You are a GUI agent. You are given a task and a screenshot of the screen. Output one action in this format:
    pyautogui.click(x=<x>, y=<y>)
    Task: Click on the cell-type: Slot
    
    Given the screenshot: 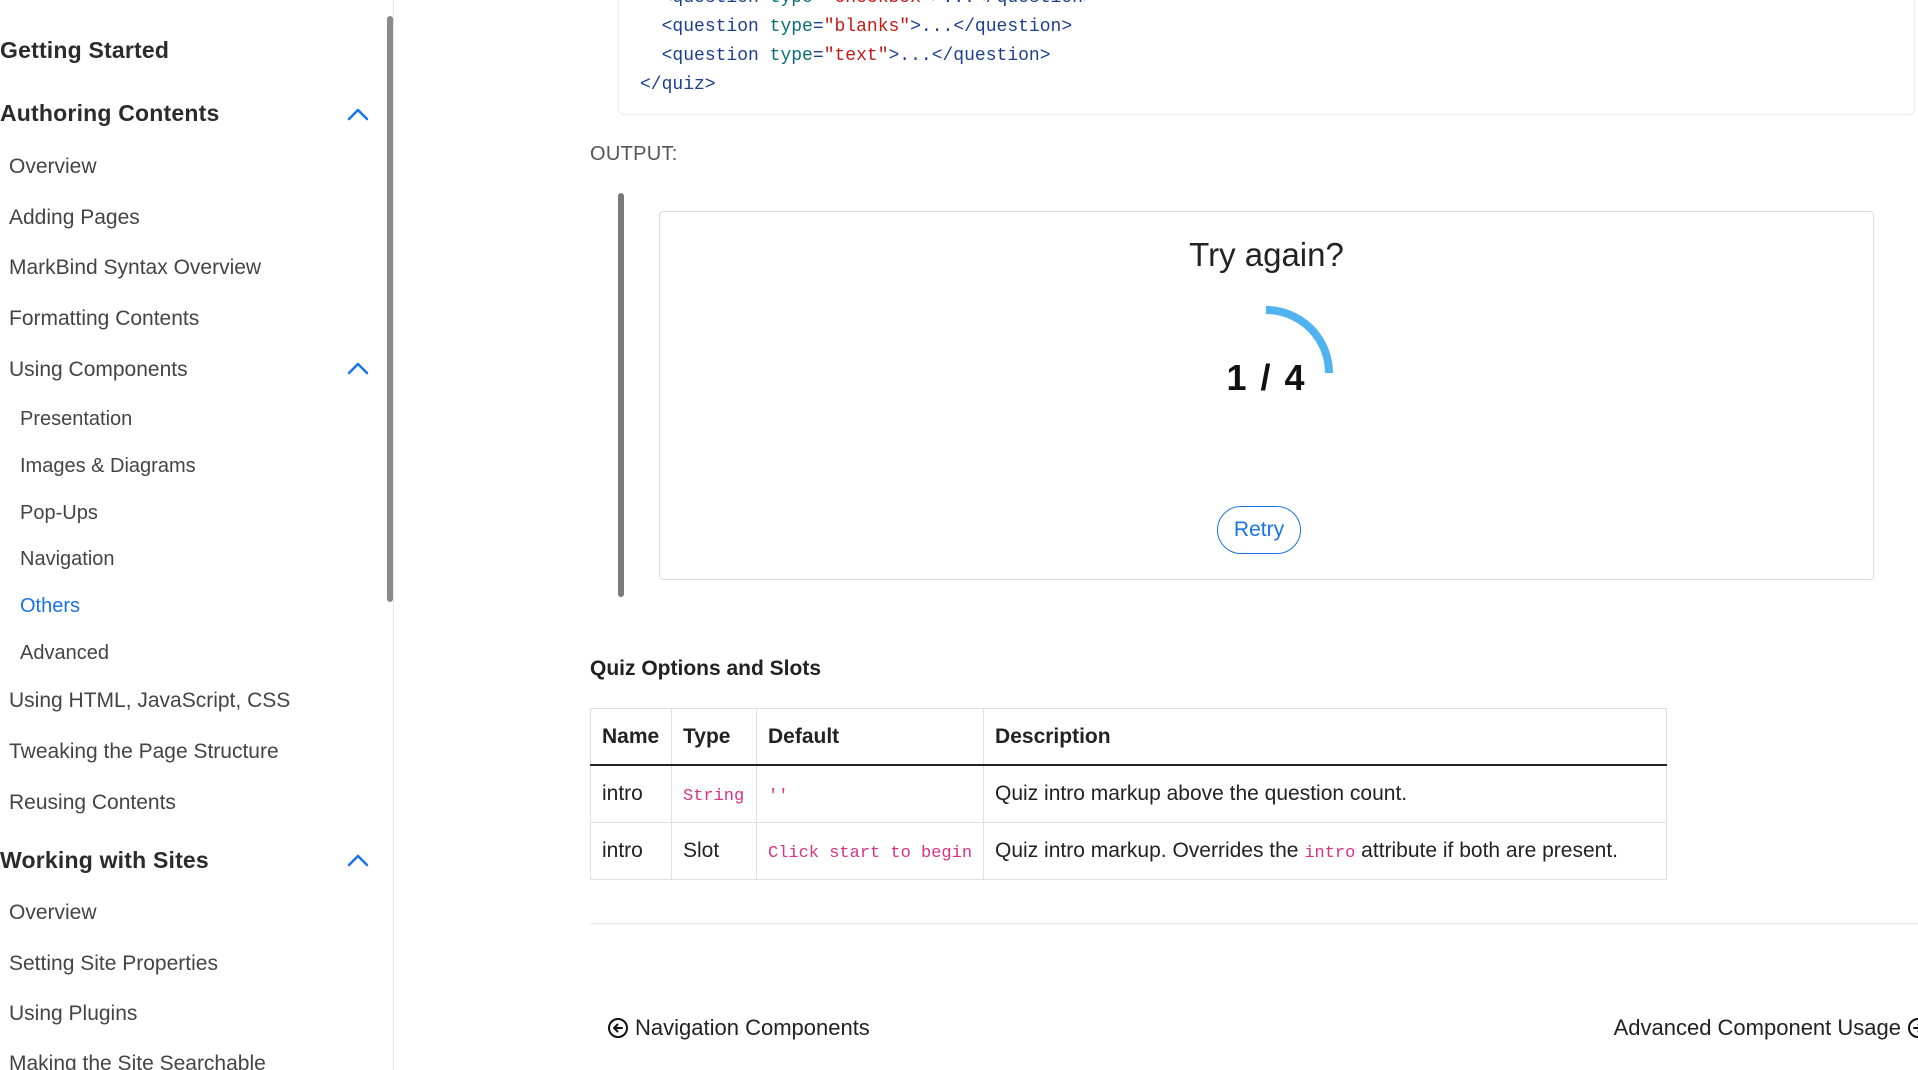 What is the action you would take?
    pyautogui.click(x=714, y=851)
    